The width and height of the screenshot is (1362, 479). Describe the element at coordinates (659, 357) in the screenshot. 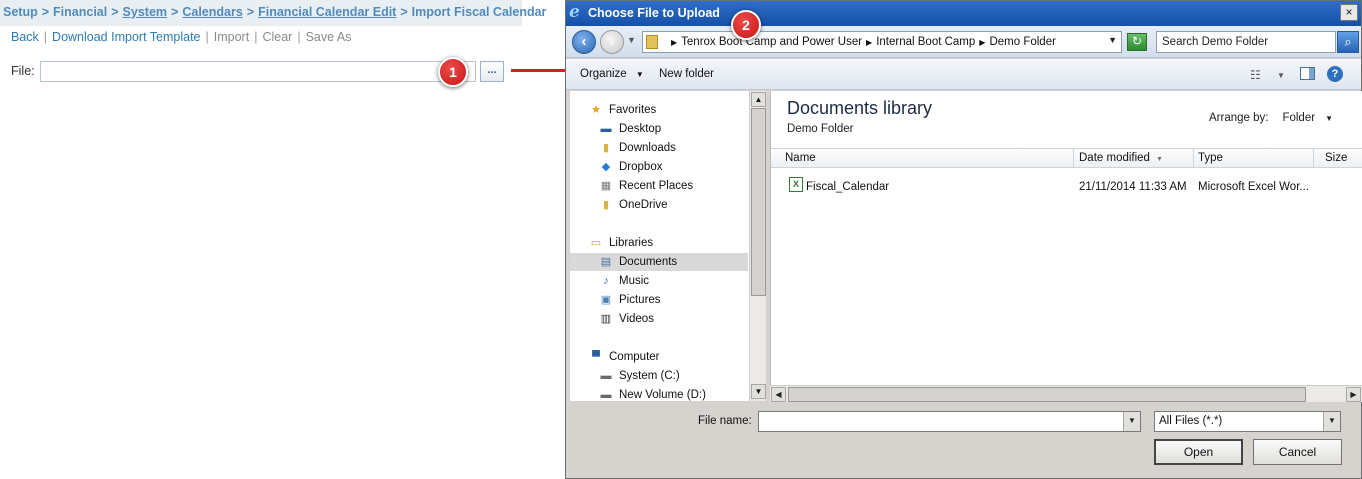

I see `sidebar-item-computer: ▀ Computer` at that location.